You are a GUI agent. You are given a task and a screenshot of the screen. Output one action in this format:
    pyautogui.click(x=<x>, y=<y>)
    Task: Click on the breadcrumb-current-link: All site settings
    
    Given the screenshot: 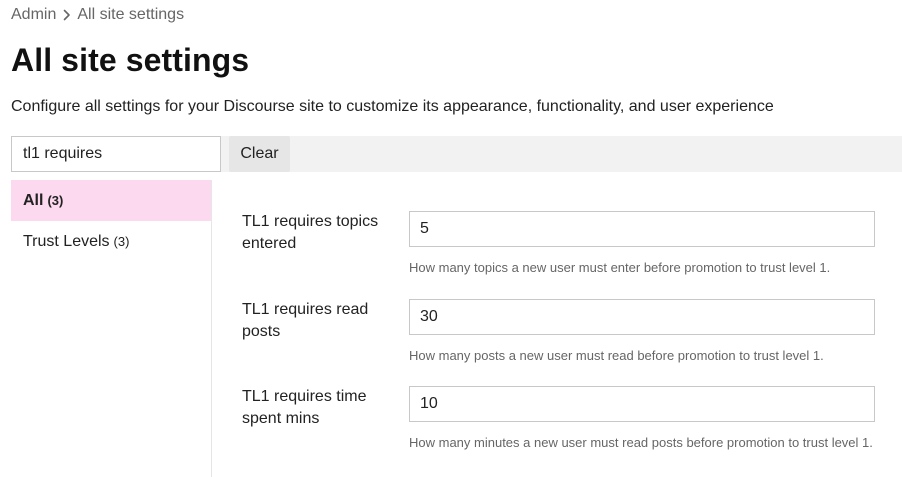 What is the action you would take?
    pyautogui.click(x=130, y=15)
    